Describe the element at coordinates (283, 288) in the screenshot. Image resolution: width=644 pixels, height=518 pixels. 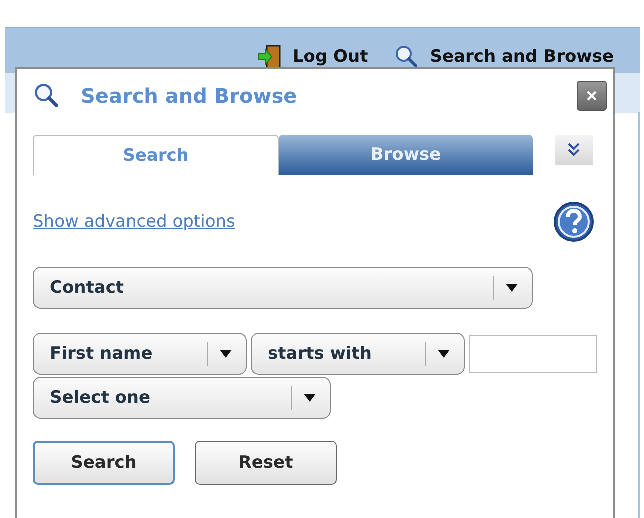
I see `object-dropdown: Contact` at that location.